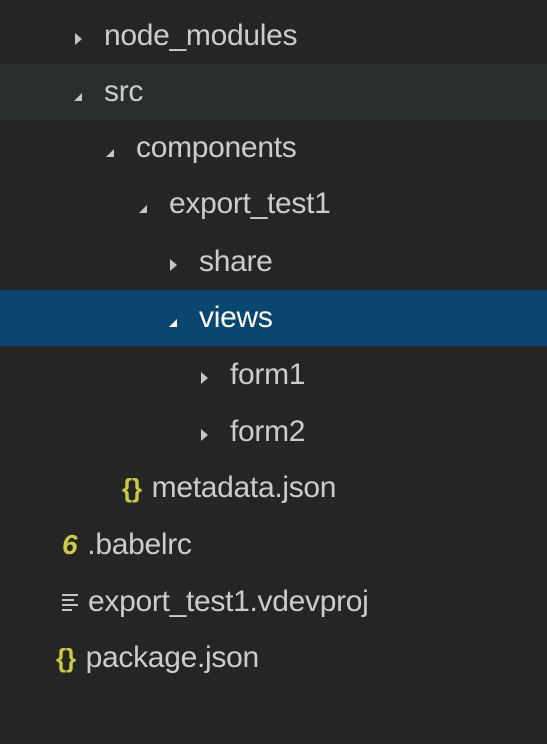 Image resolution: width=547 pixels, height=744 pixels. Describe the element at coordinates (244, 487) in the screenshot. I see `tree-item-label: metadata.json` at that location.